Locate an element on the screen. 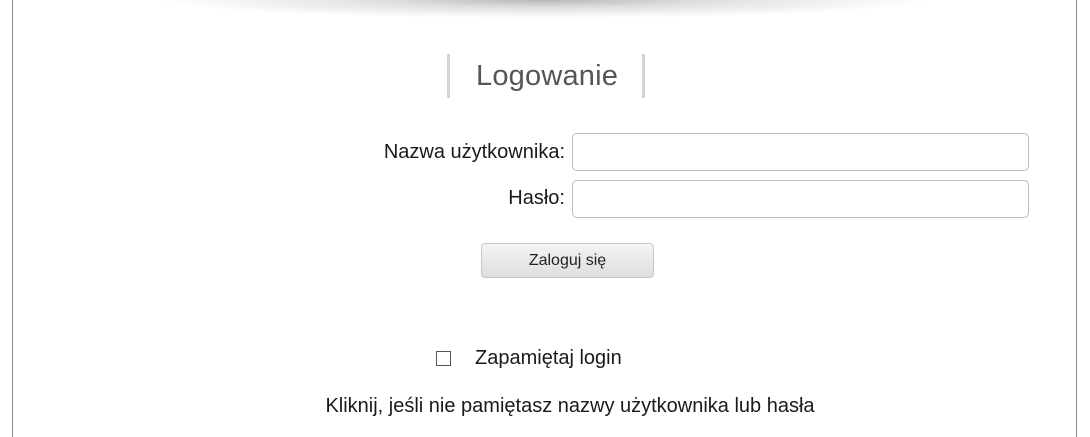 Image resolution: width=1090 pixels, height=437 pixels. title-divider-right is located at coordinates (644, 76).